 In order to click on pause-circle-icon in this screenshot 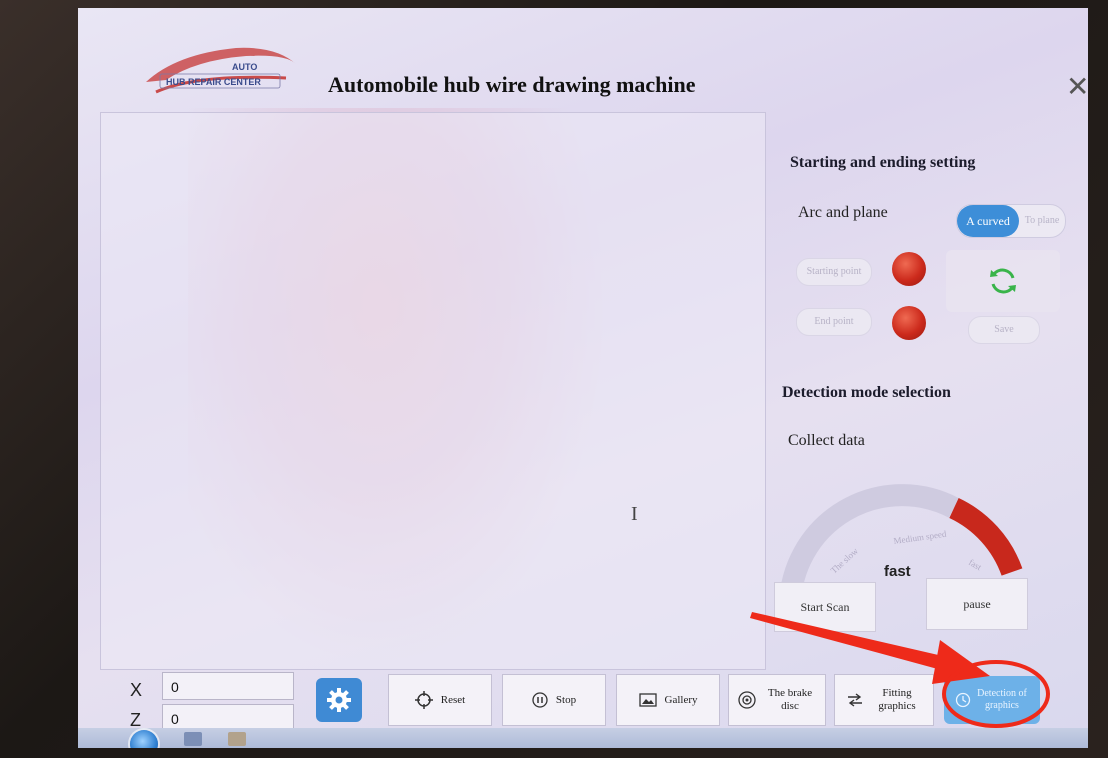, I will do `click(540, 700)`.